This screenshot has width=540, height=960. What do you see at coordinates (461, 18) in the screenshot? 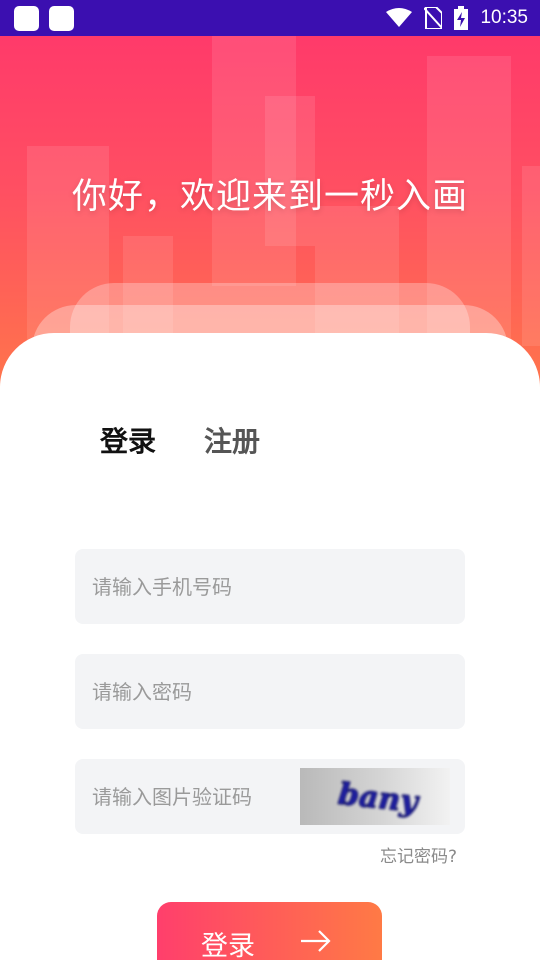
I see `battery-charging-icon` at bounding box center [461, 18].